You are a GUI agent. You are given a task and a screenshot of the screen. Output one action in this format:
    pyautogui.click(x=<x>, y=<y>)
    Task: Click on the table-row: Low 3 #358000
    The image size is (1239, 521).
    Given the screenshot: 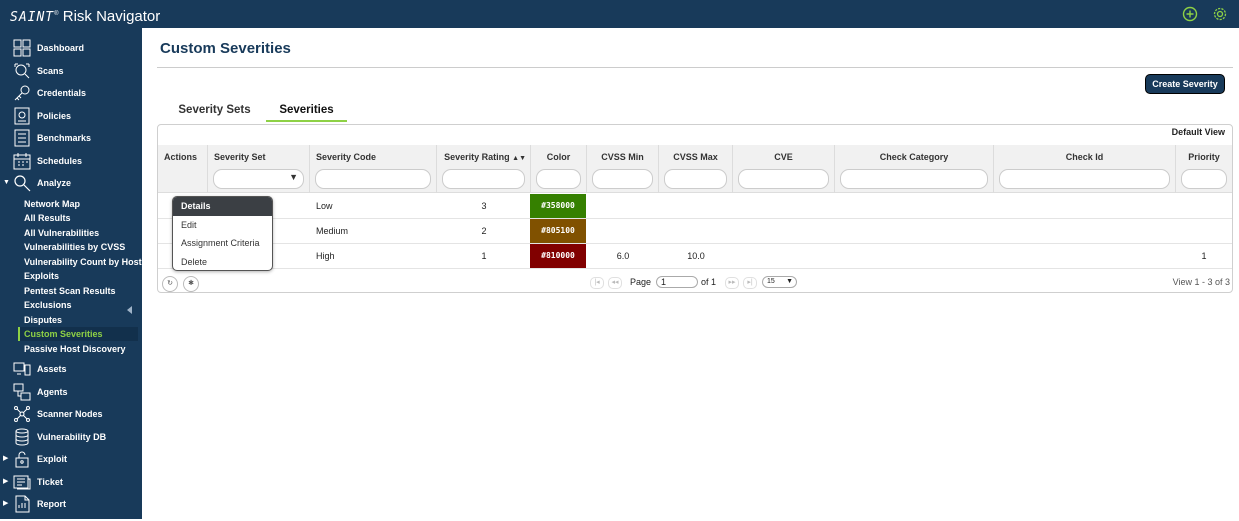 What is the action you would take?
    pyautogui.click(x=695, y=206)
    